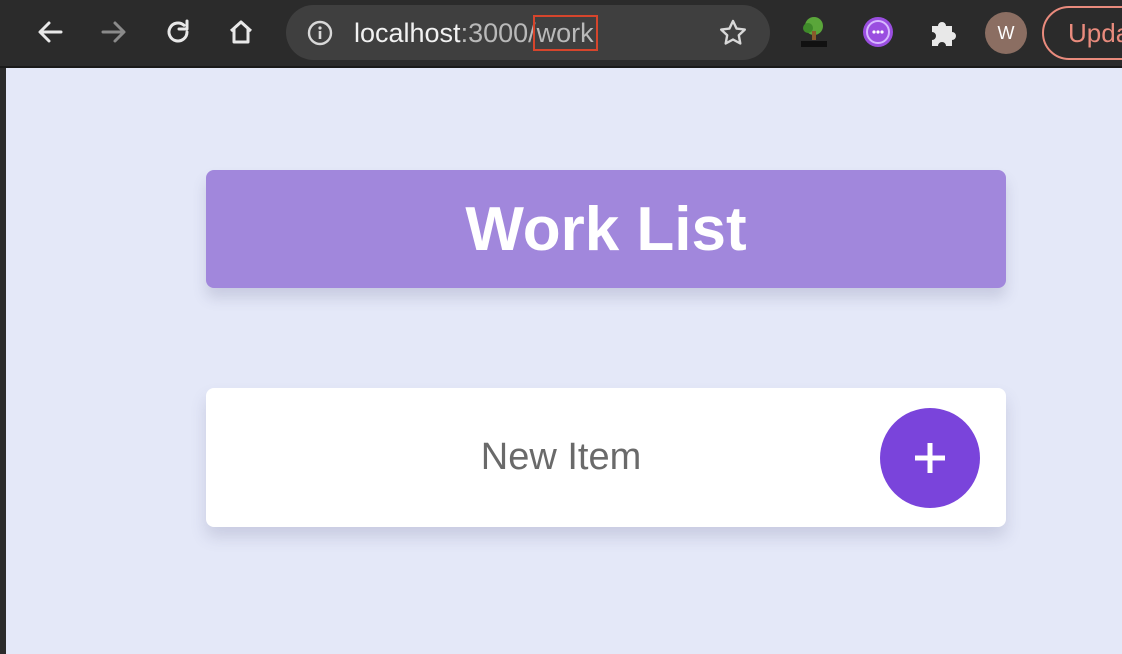 The image size is (1122, 654). I want to click on devtools-extension-icon, so click(878, 32).